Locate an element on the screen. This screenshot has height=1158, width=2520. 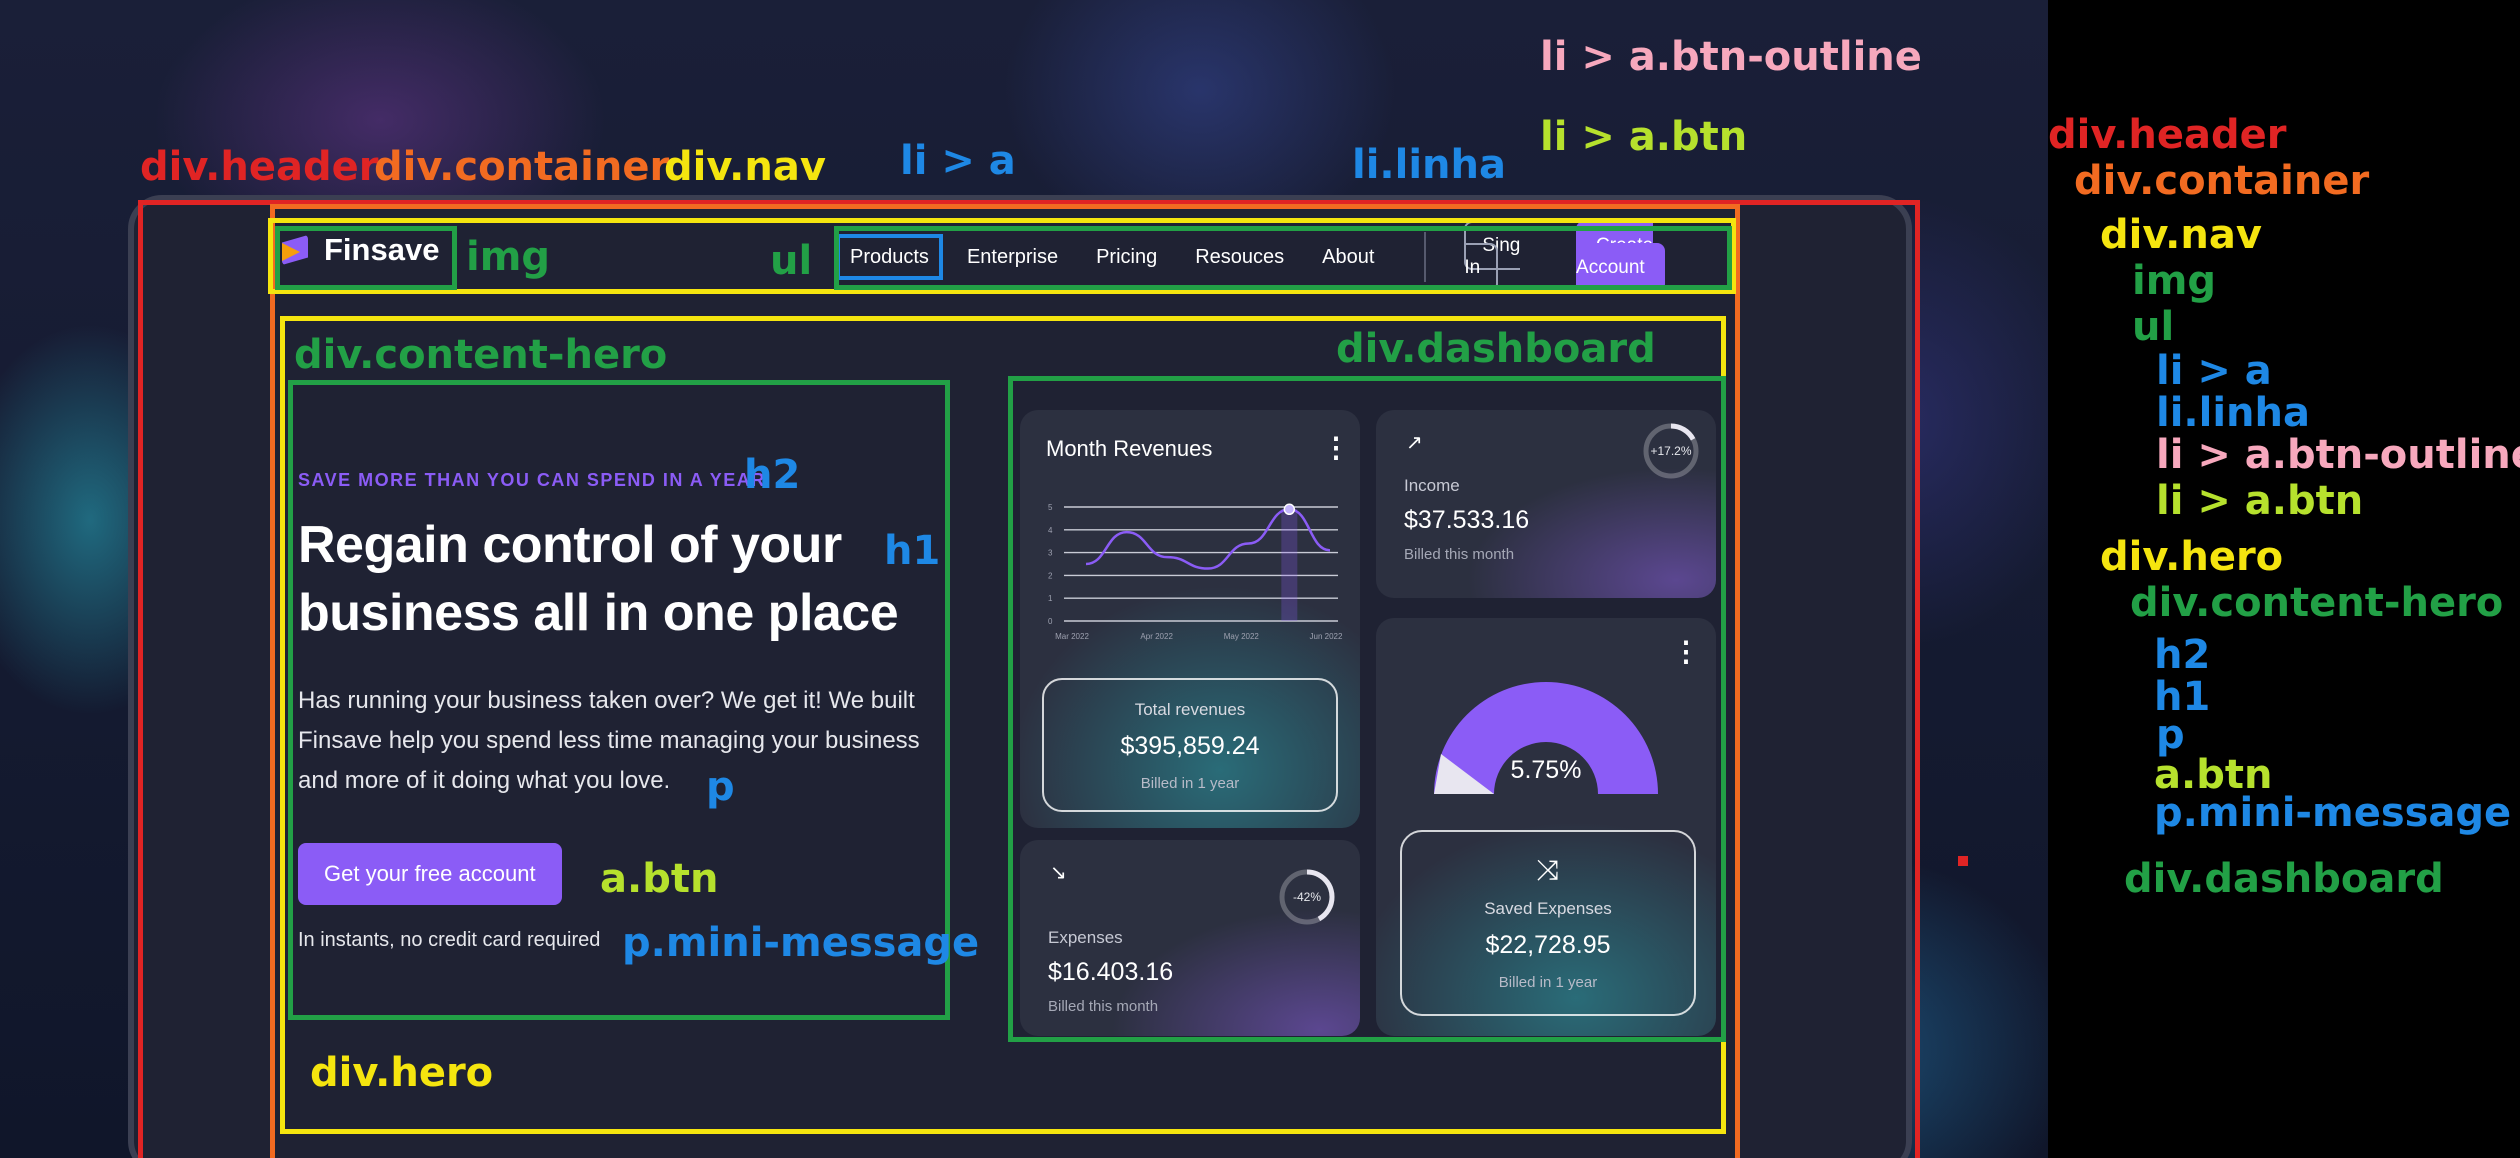
annotation-label-hero: div.hero is located at coordinates (402, 1073).